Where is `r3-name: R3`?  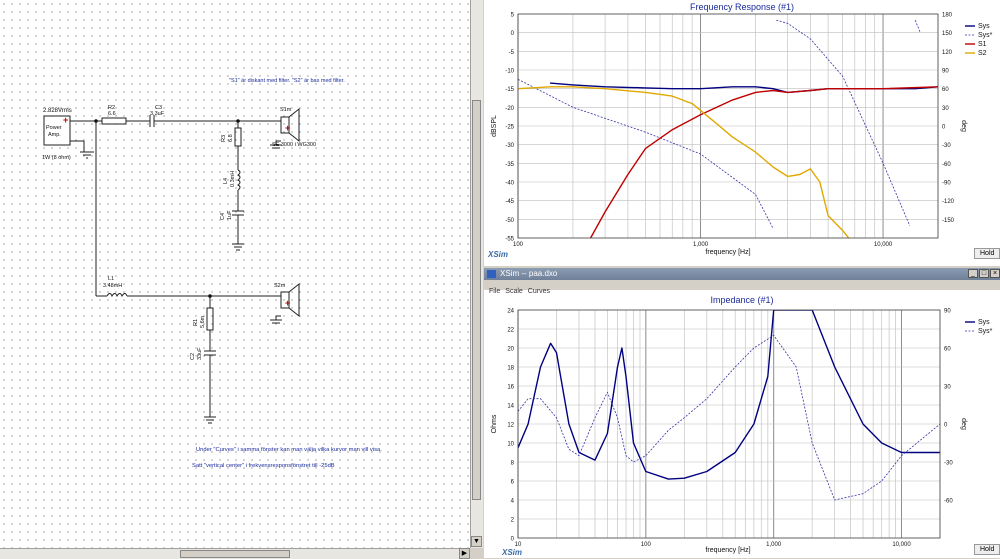 r3-name: R3 is located at coordinates (224, 138).